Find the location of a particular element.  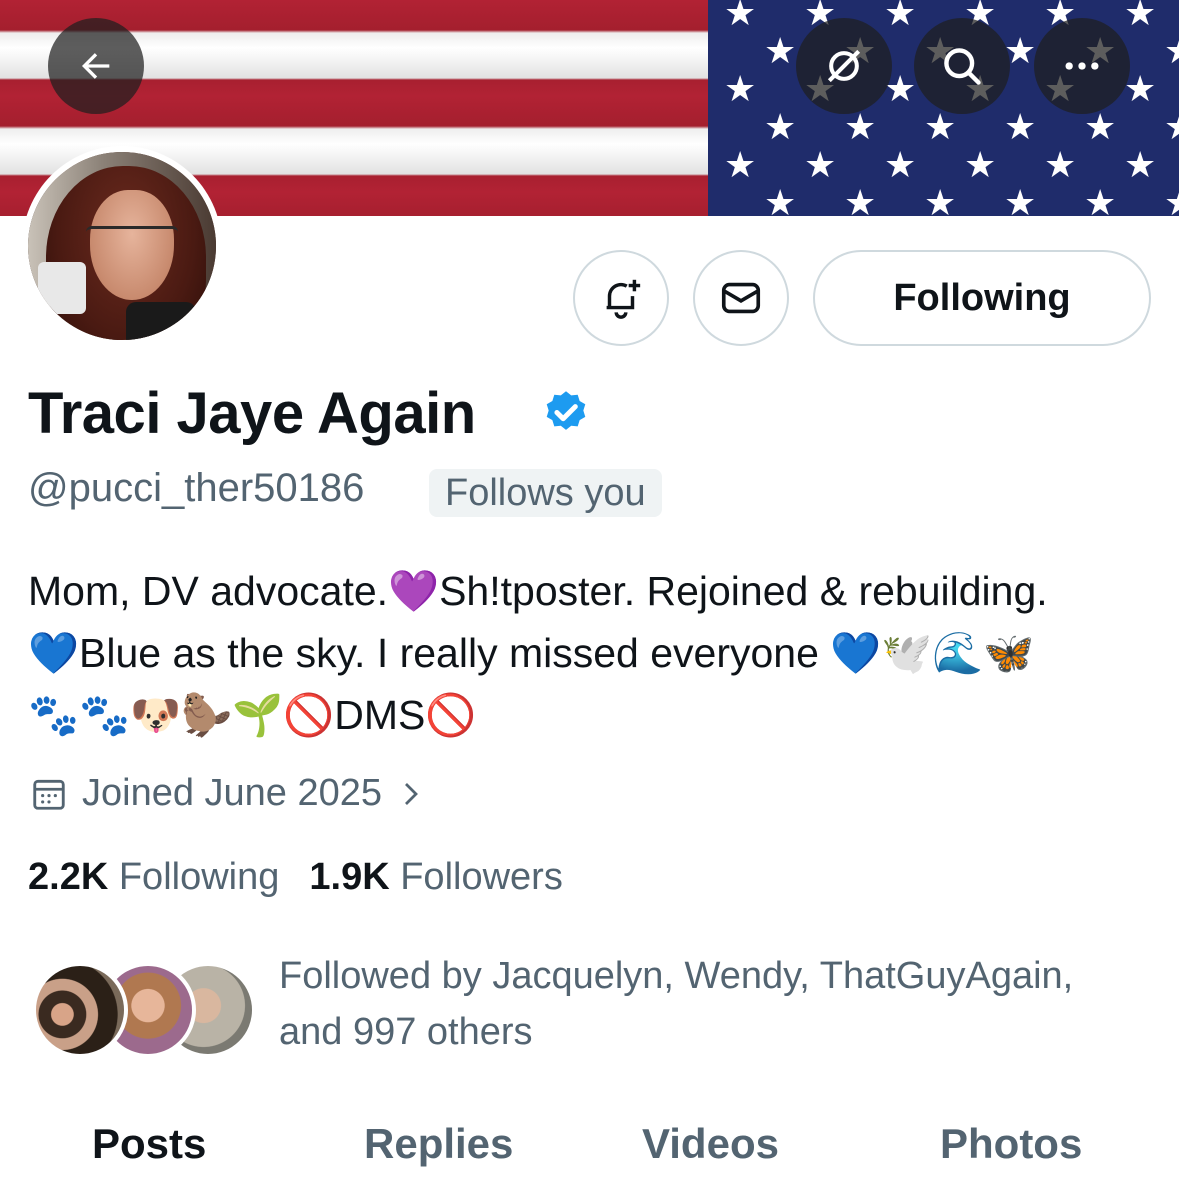

joined-date-row: Joined June 2025 is located at coordinates (228, 793).